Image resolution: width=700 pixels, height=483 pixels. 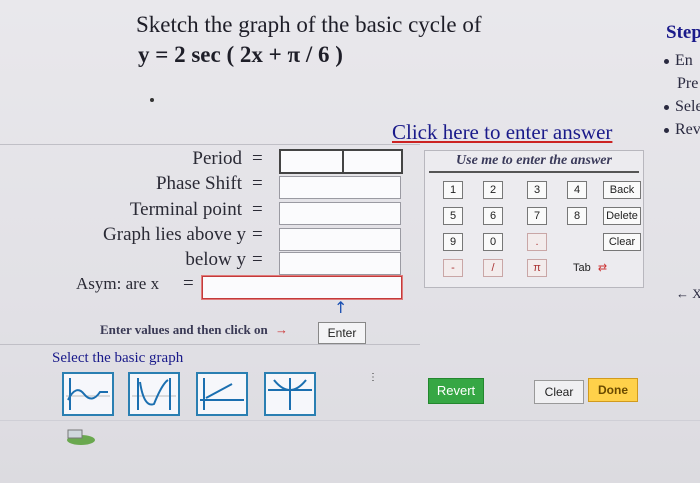 What do you see at coordinates (493, 242) in the screenshot?
I see `key-0: 0` at bounding box center [493, 242].